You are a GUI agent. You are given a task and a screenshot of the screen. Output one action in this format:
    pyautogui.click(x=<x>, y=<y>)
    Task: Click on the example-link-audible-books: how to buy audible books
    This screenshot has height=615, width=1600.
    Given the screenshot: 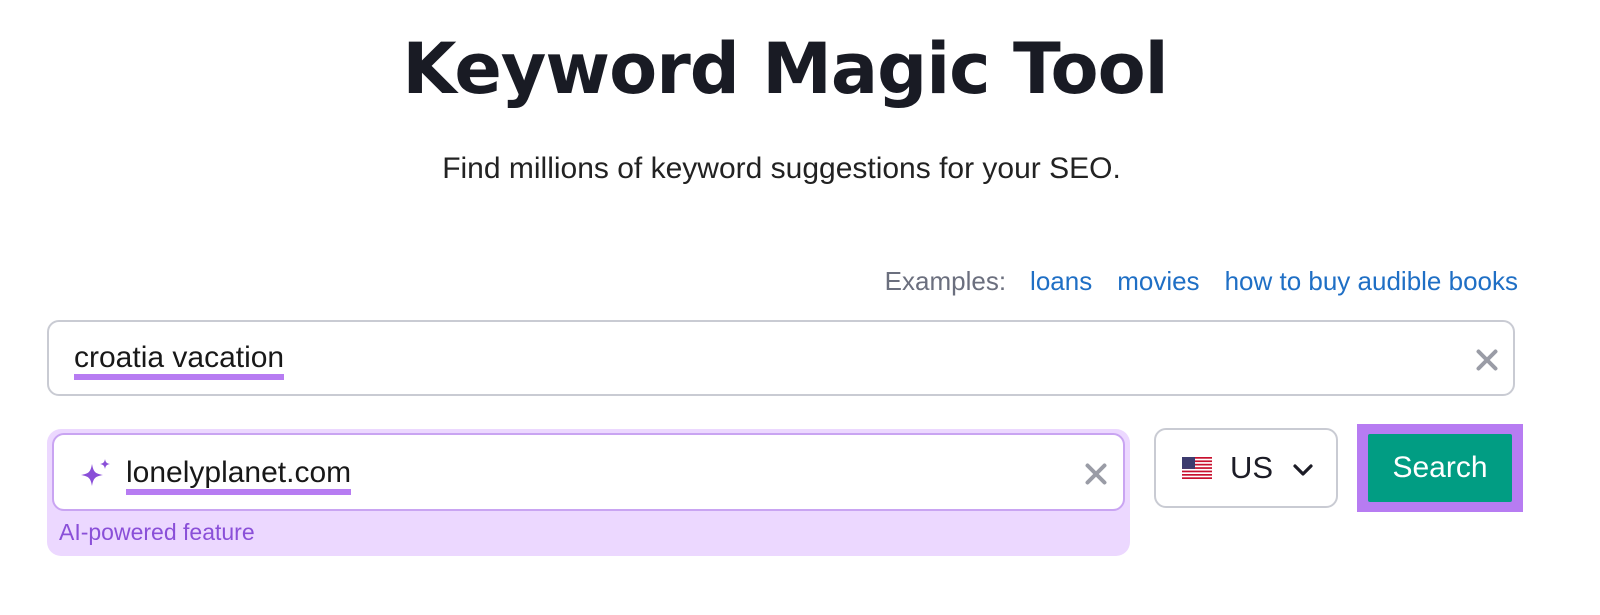 What is the action you would take?
    pyautogui.click(x=1371, y=281)
    